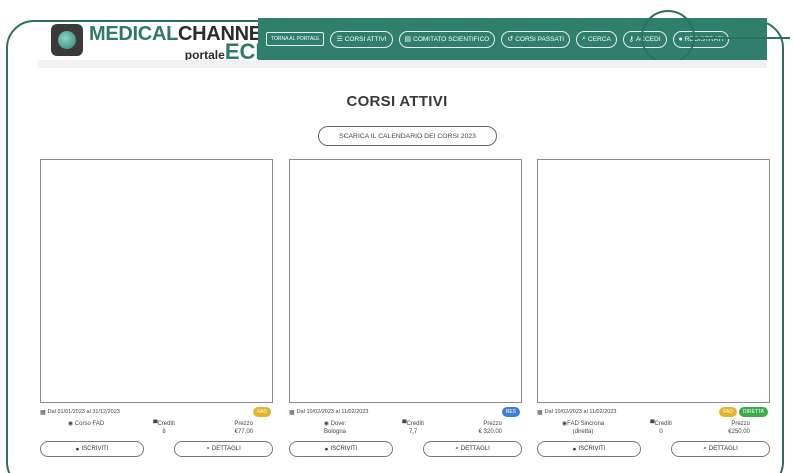  I want to click on course-price: Prezzo €250,00, so click(739, 428).